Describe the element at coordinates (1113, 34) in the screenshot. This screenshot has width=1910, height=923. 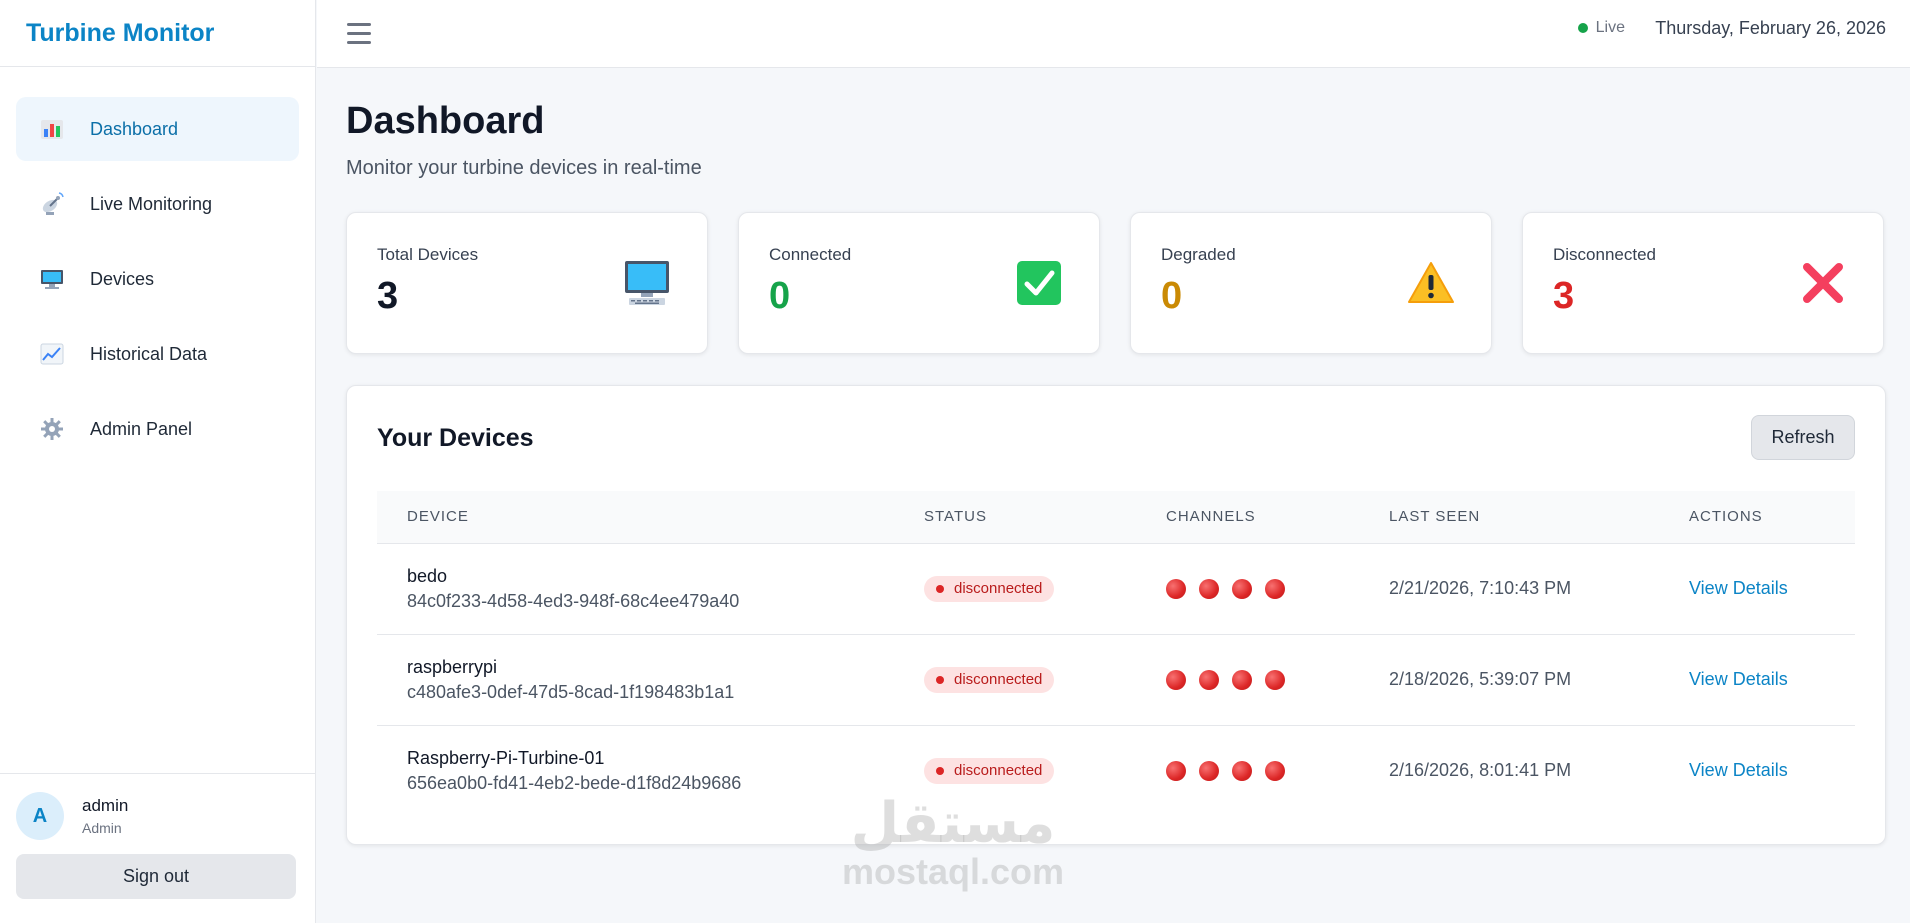
I see `topbar: Live Thursday, February 26, 2026` at that location.